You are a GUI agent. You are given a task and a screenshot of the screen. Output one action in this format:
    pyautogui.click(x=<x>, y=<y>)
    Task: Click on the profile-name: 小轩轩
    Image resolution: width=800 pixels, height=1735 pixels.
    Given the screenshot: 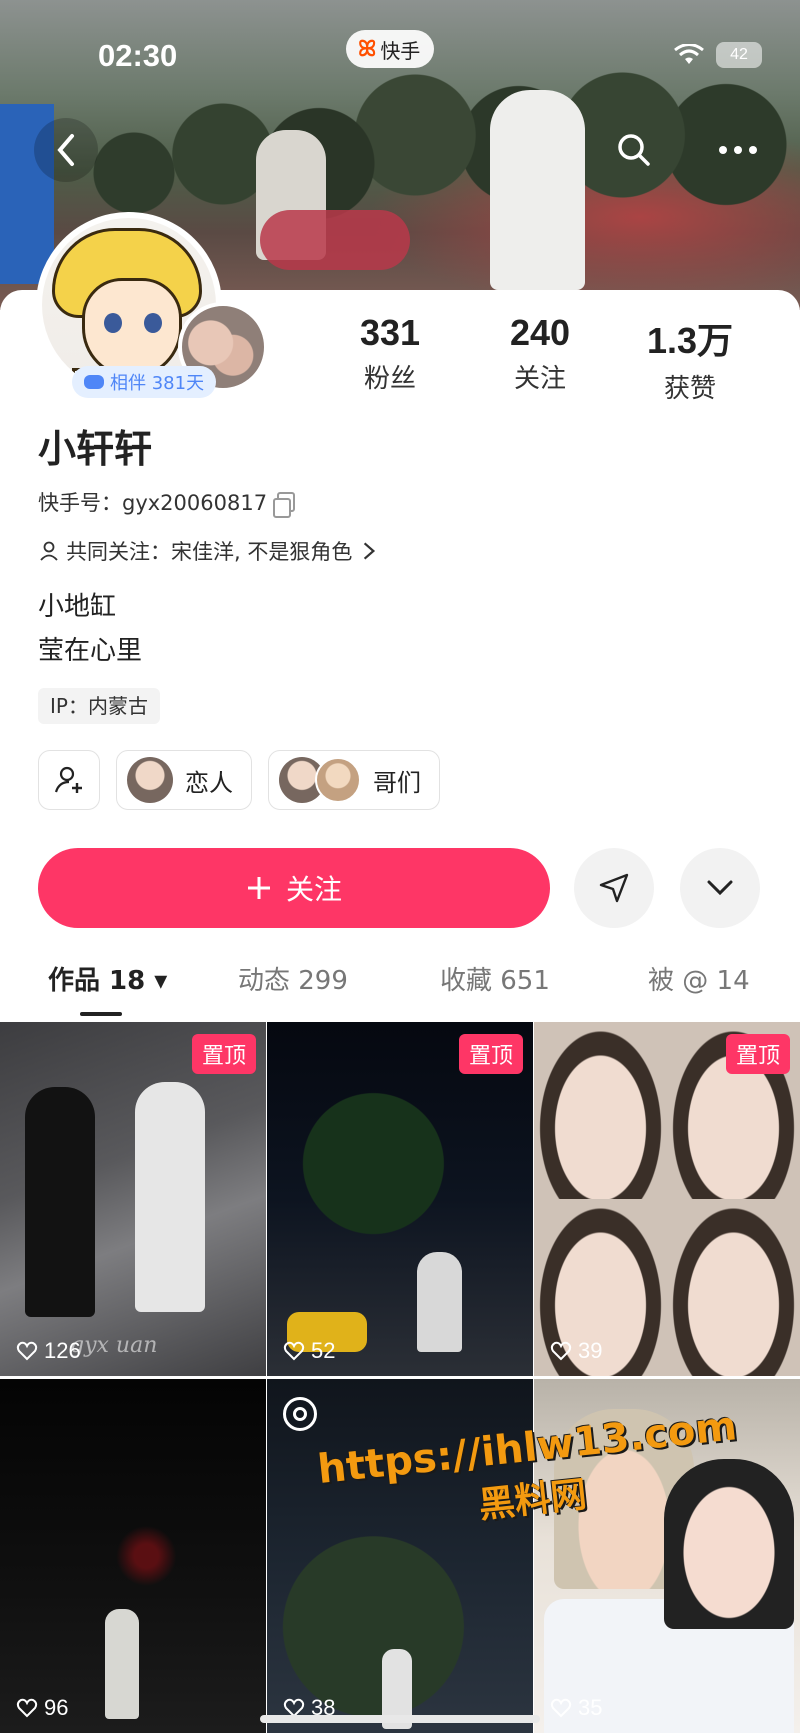 What is the action you would take?
    pyautogui.click(x=95, y=449)
    